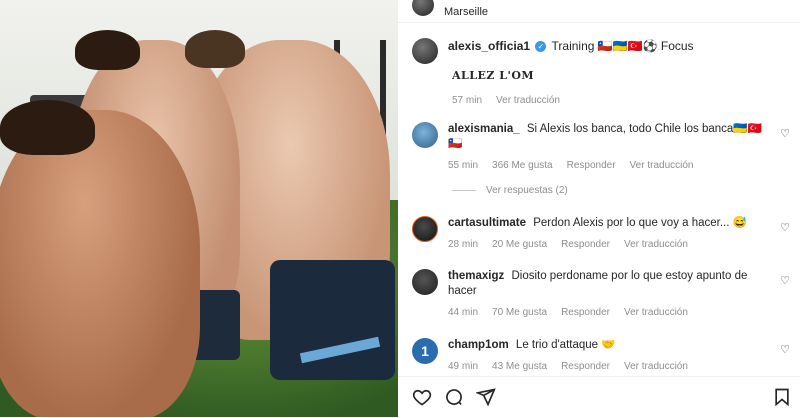 This screenshot has width=800, height=418. I want to click on caption-avatar, so click(425, 51).